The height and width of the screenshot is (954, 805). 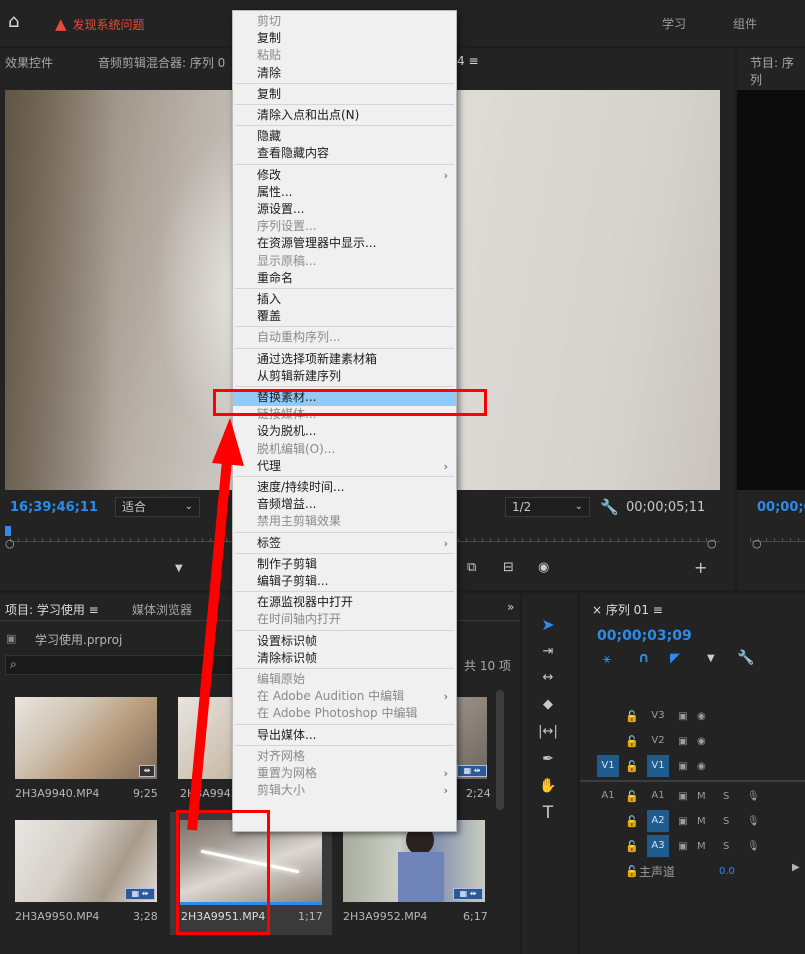 What do you see at coordinates (86, 738) in the screenshot?
I see `clip-thumbnail: ⇹` at bounding box center [86, 738].